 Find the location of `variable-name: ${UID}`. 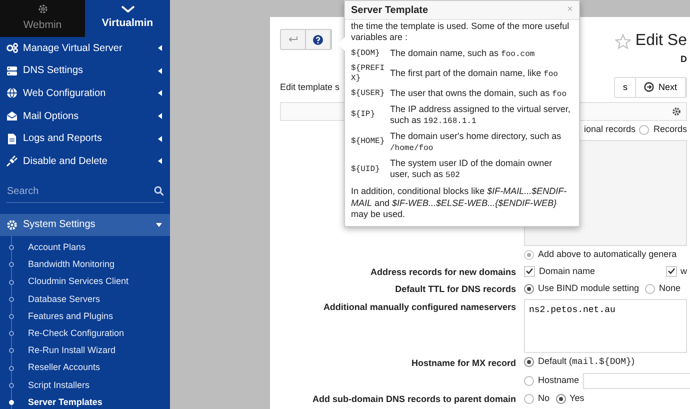

variable-name: ${UID} is located at coordinates (366, 169).